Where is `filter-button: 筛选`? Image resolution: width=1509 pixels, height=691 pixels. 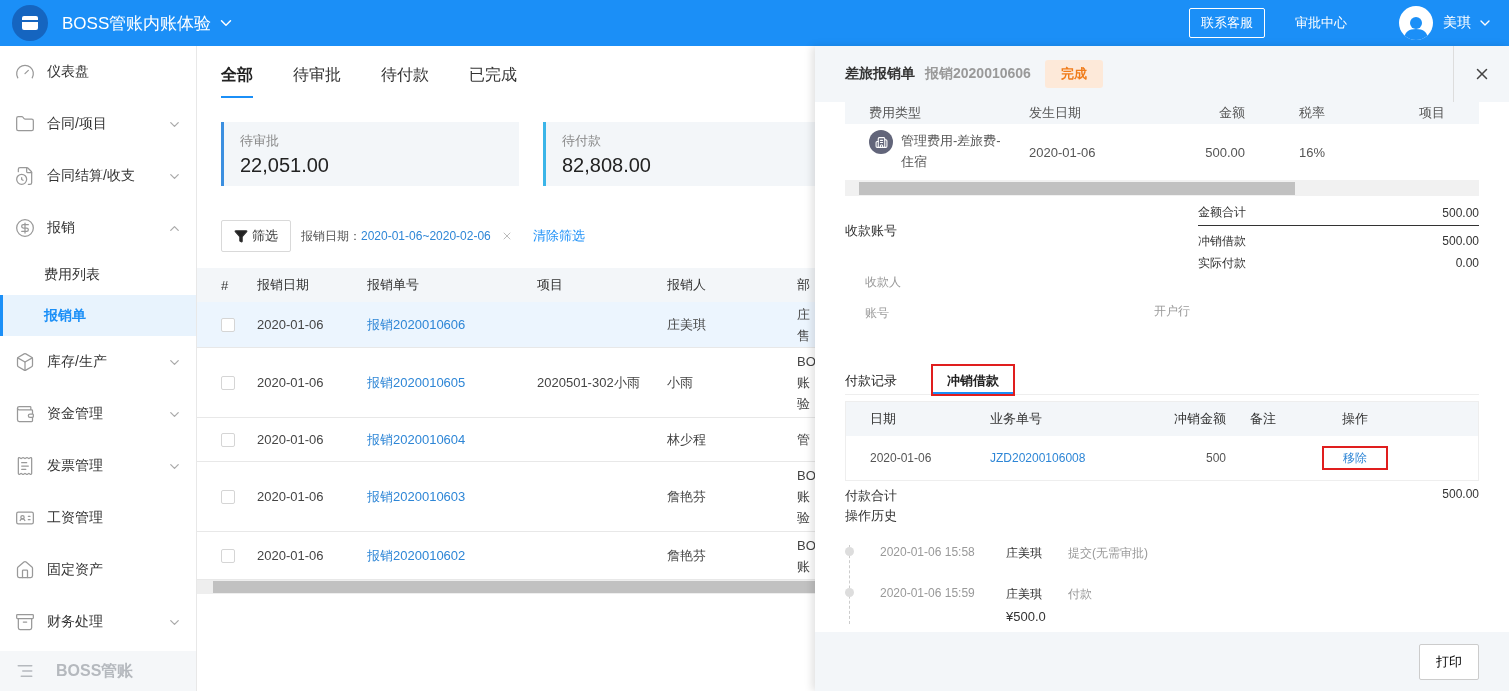
filter-button: 筛选 is located at coordinates (256, 236).